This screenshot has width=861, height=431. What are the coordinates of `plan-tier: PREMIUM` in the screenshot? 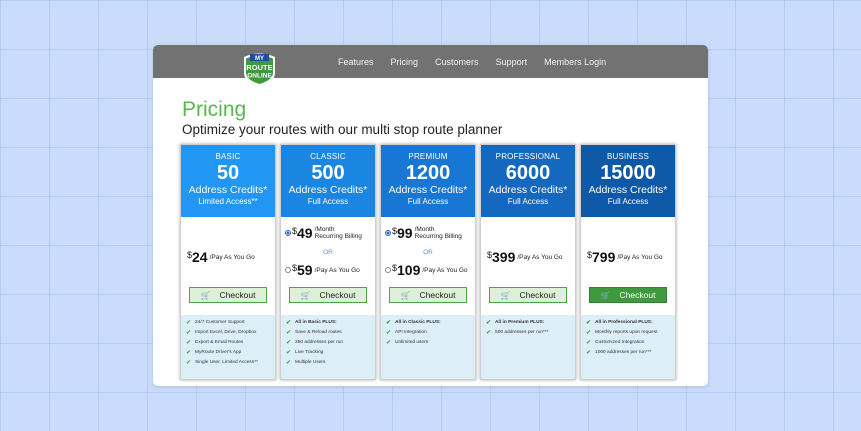 It's located at (428, 156).